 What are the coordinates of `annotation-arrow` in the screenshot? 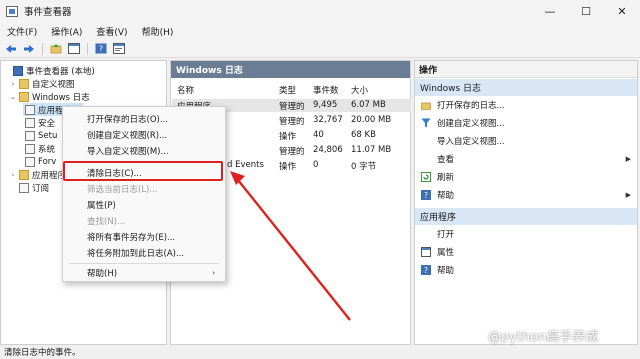 It's located at (290, 246).